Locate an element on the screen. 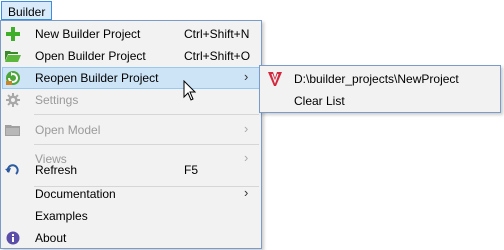 This screenshot has height=250, width=504. submenu-item-recent-project: D:\builder_projects\NewProject is located at coordinates (380, 79).